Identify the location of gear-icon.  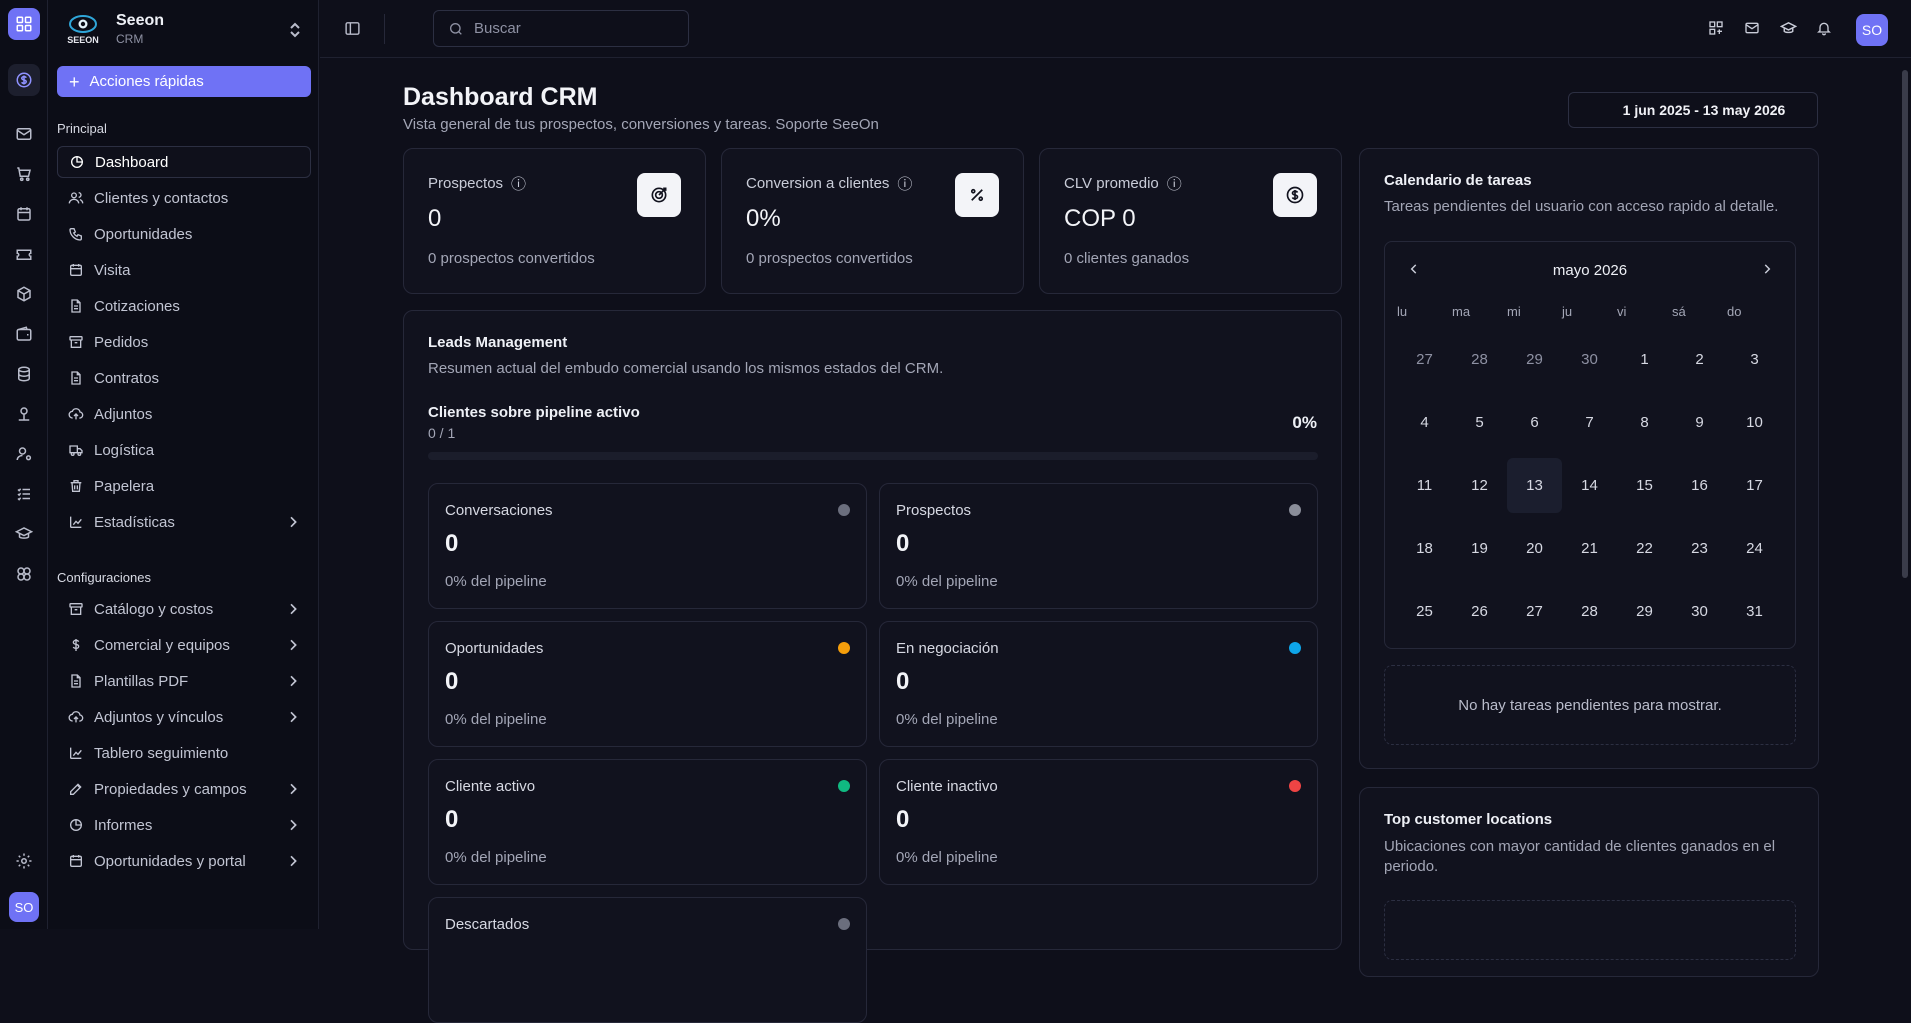
(24, 861).